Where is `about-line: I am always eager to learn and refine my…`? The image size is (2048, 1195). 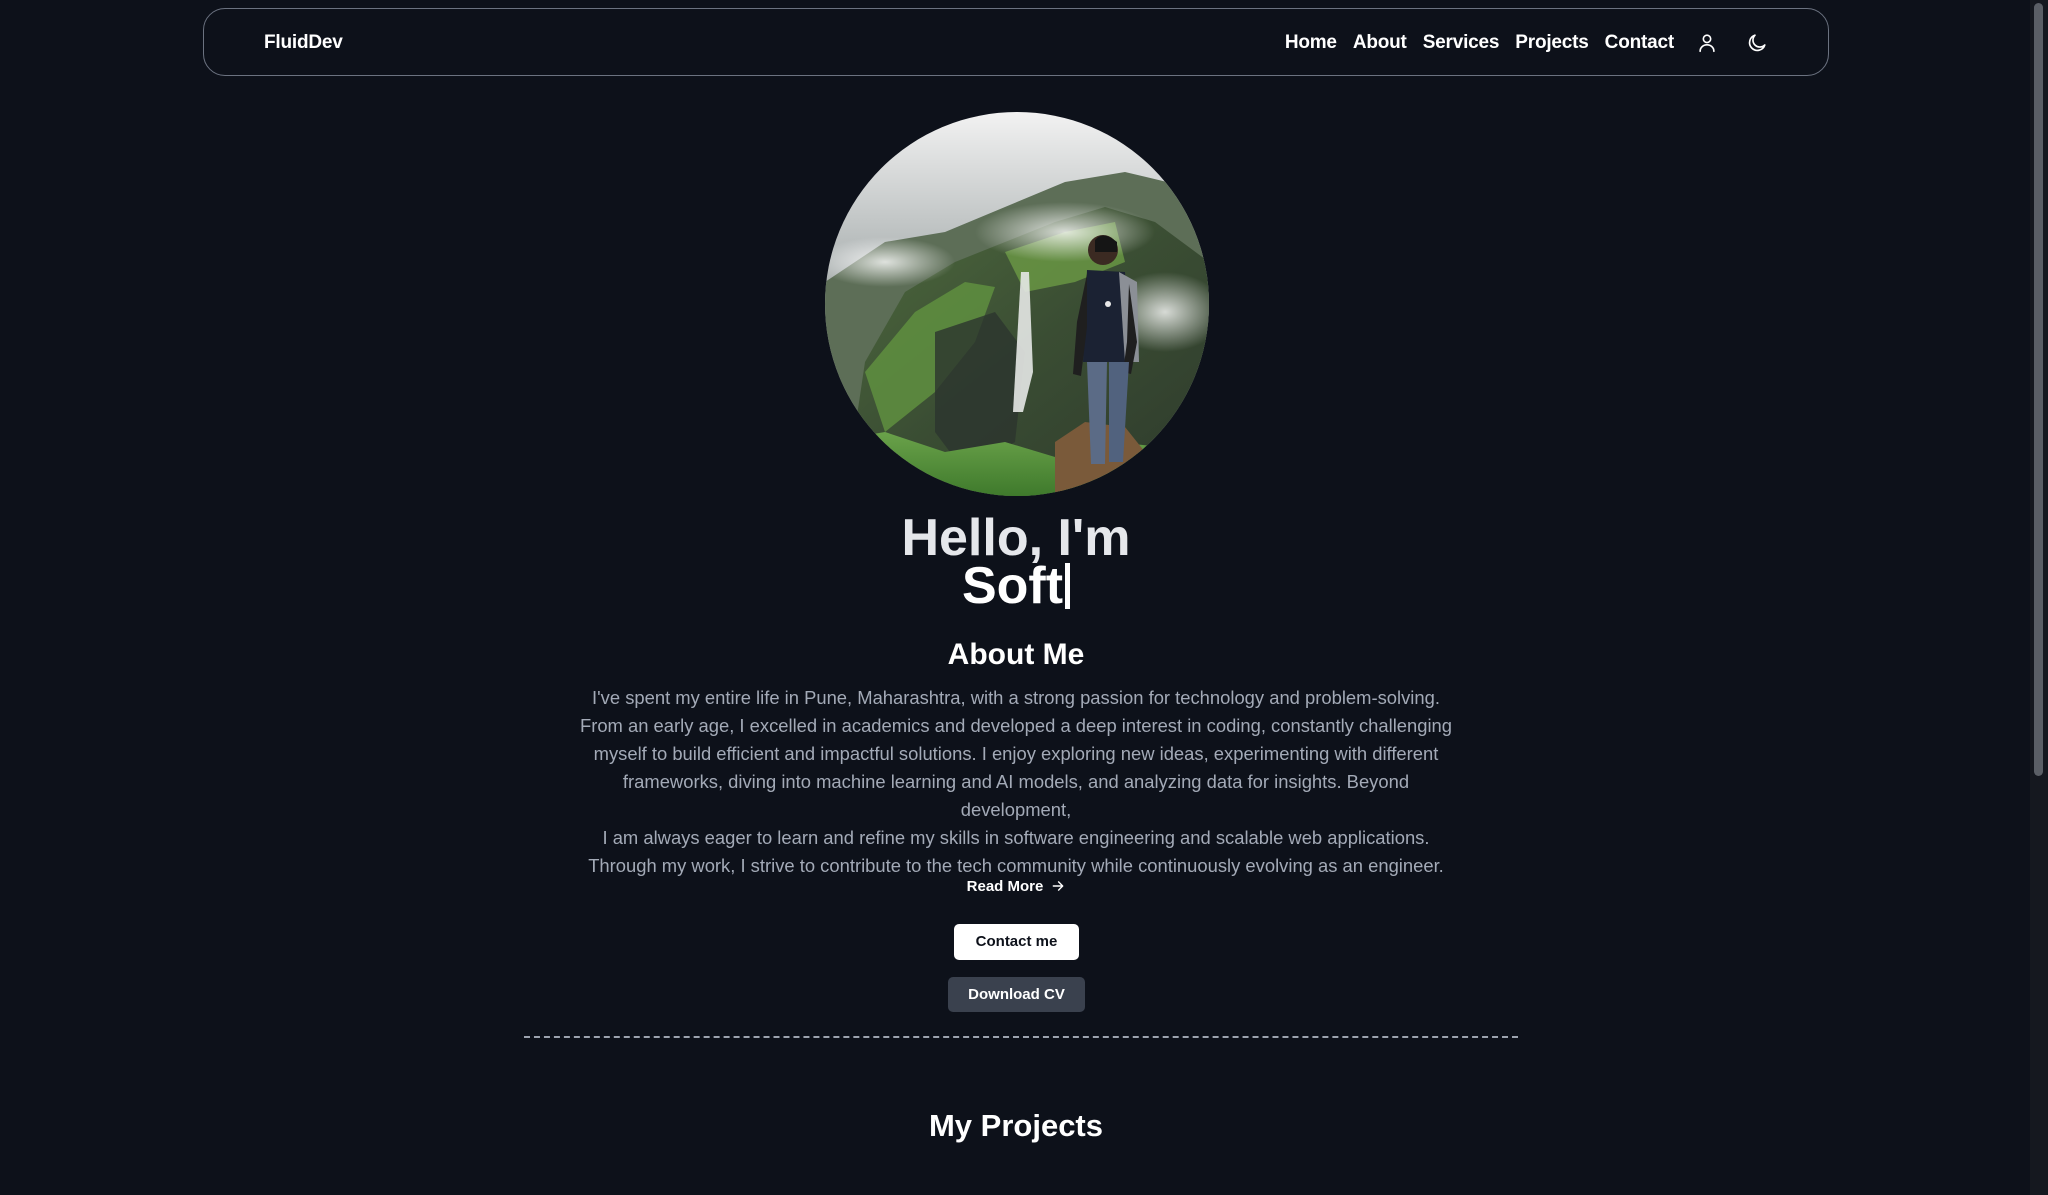 about-line: I am always eager to learn and refine my… is located at coordinates (1016, 837).